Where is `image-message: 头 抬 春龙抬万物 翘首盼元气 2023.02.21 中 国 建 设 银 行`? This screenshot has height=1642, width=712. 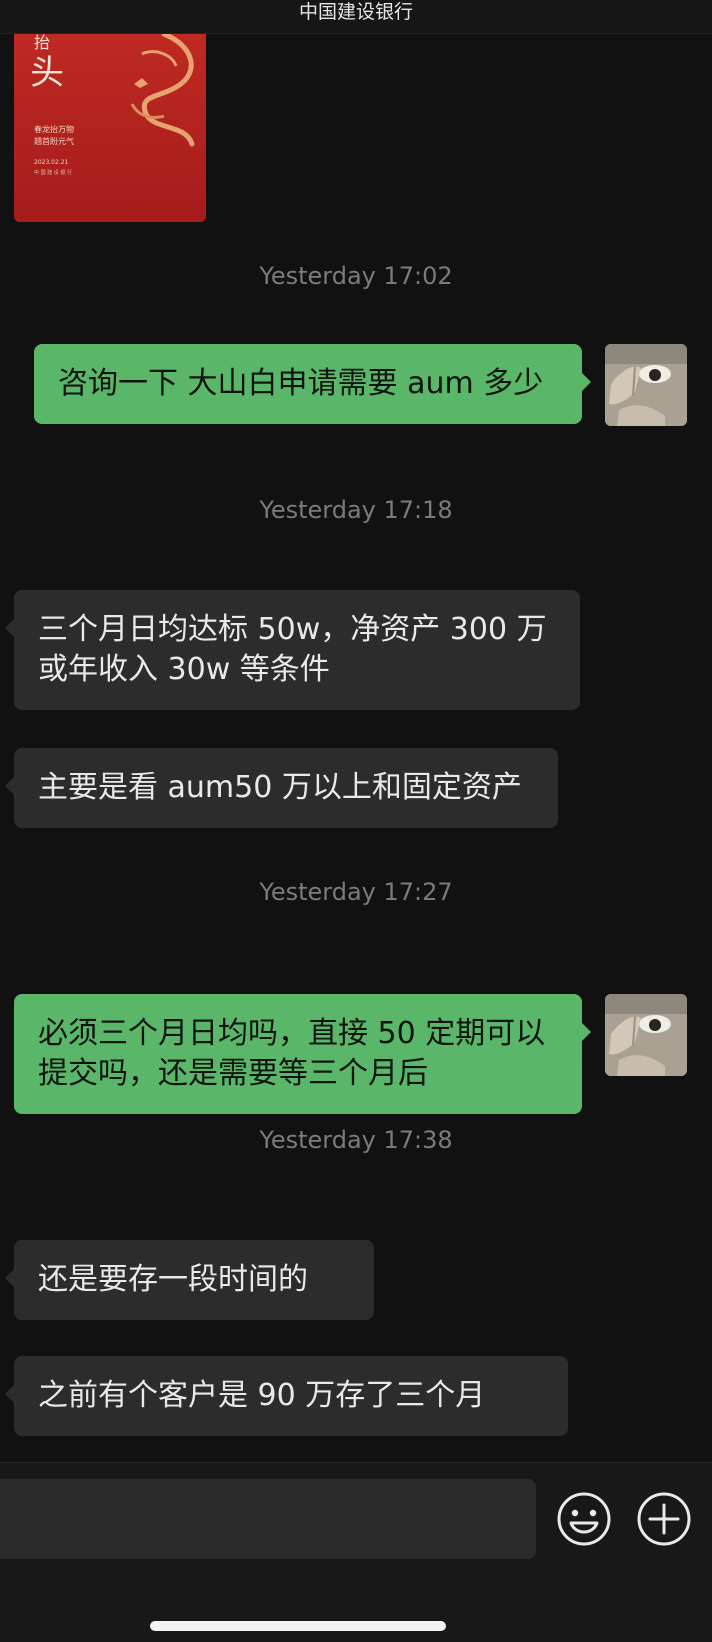 image-message: 头 抬 春龙抬万物 翘首盼元气 2023.02.21 中 国 建 设 银 行 is located at coordinates (110, 128).